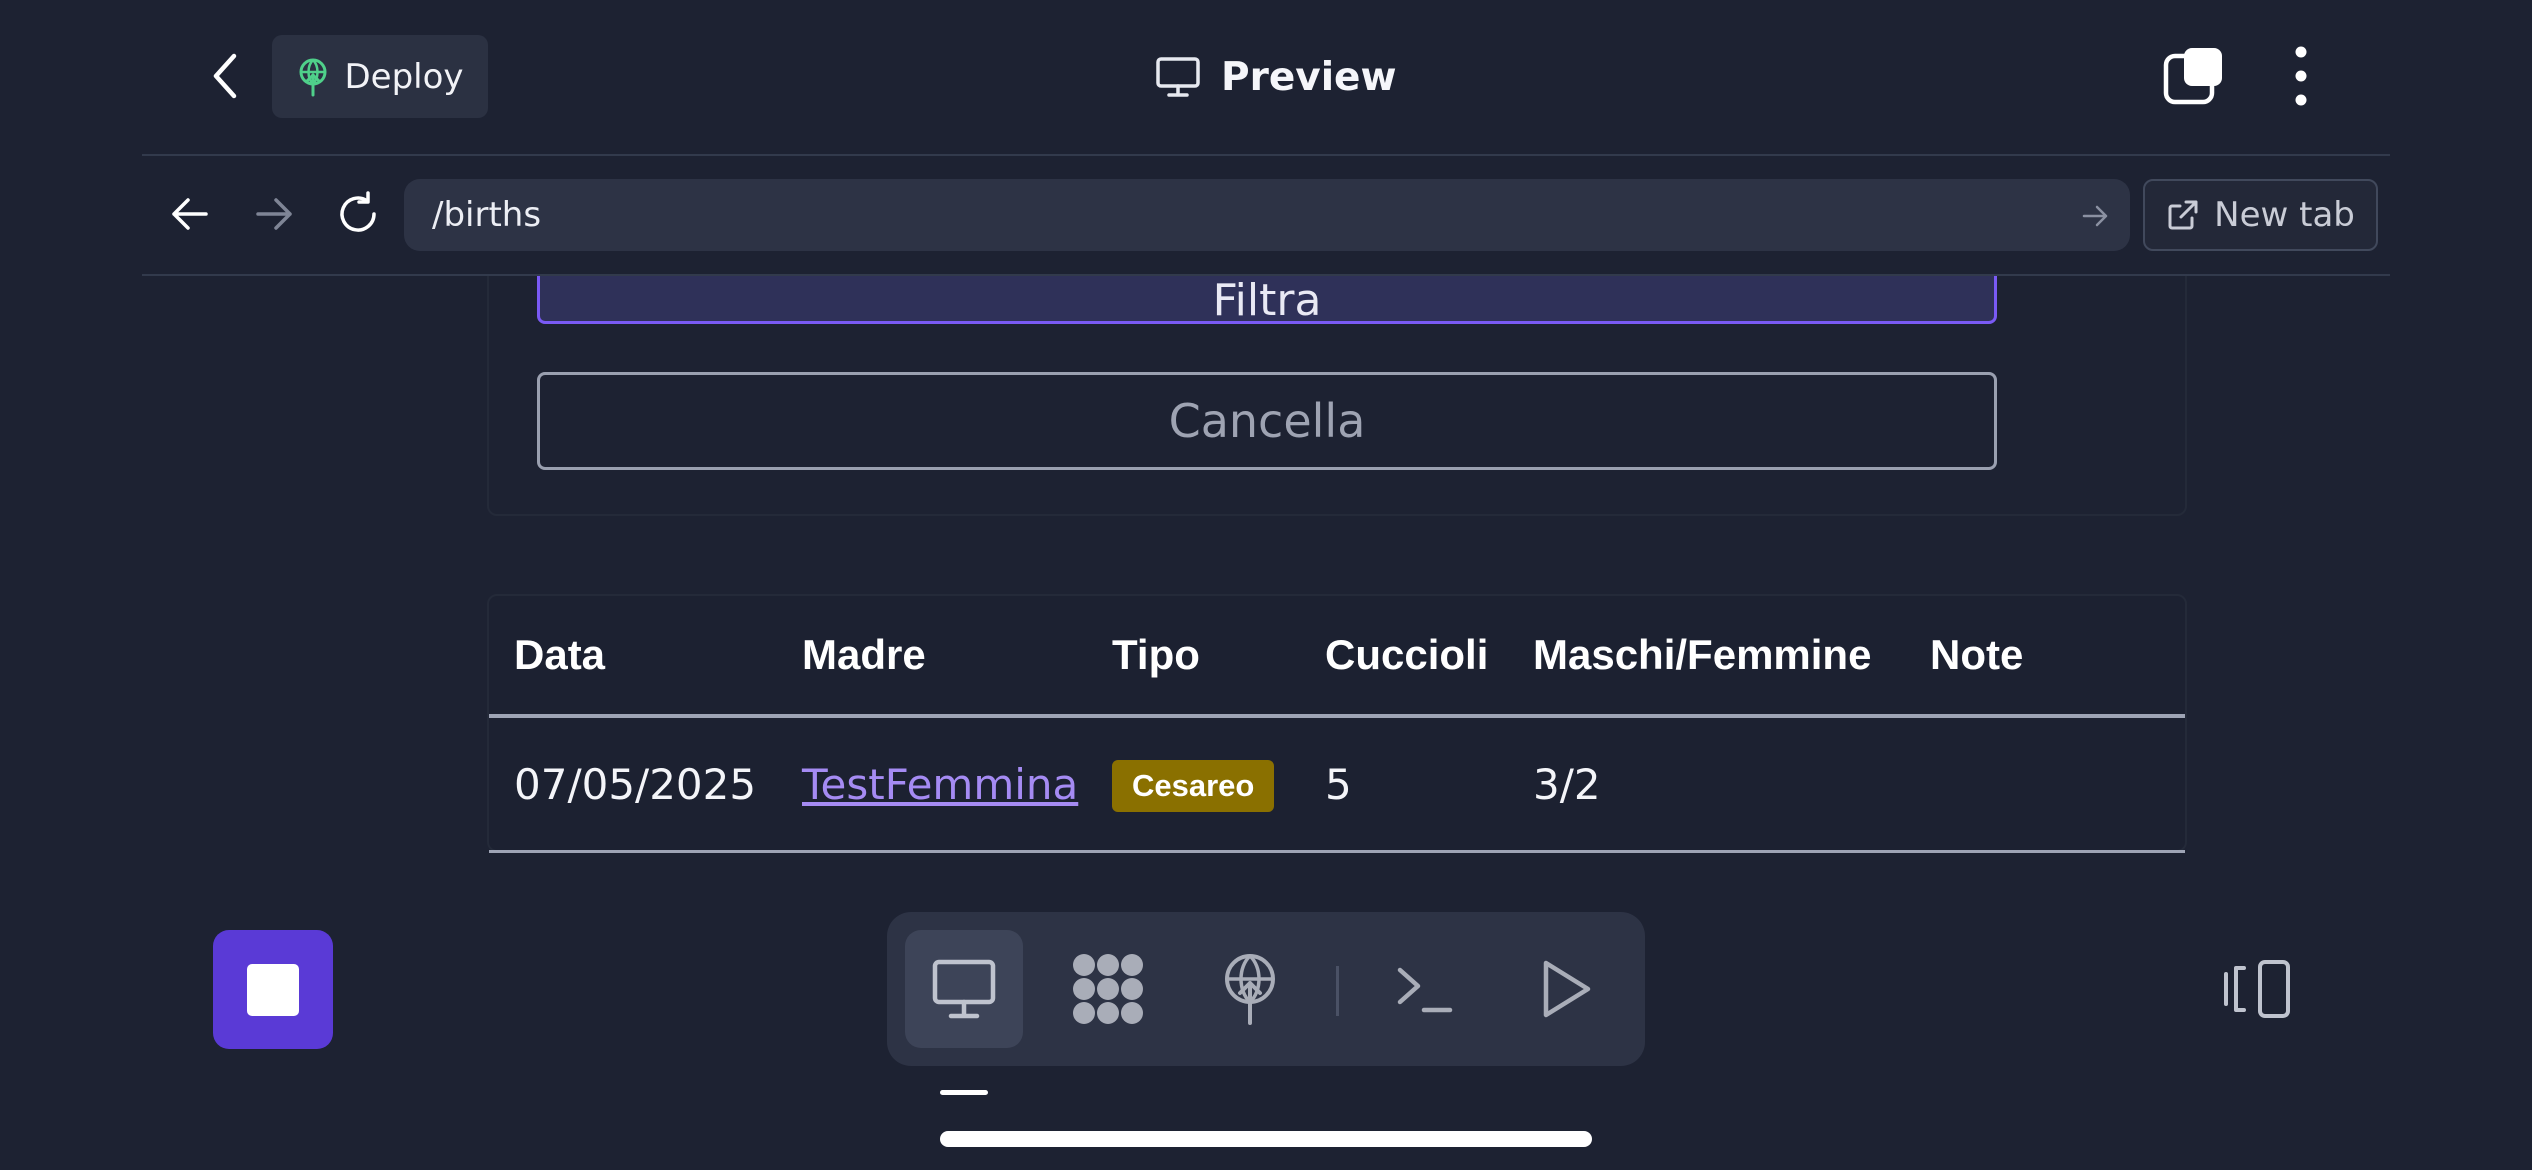 The width and height of the screenshot is (2532, 1170). I want to click on bottom-dock, so click(1266, 989).